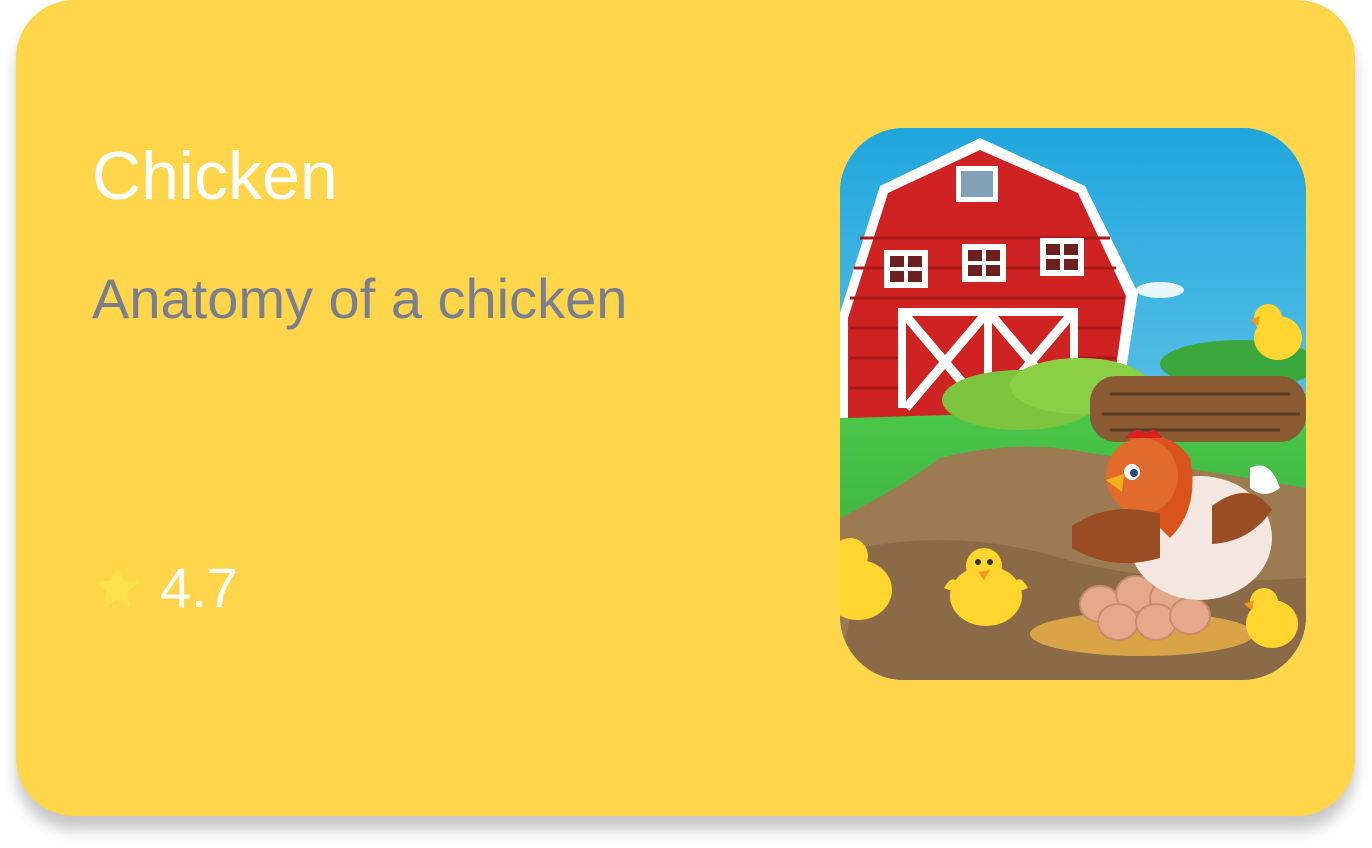  Describe the element at coordinates (215, 176) in the screenshot. I see `card-title: Chicken` at that location.